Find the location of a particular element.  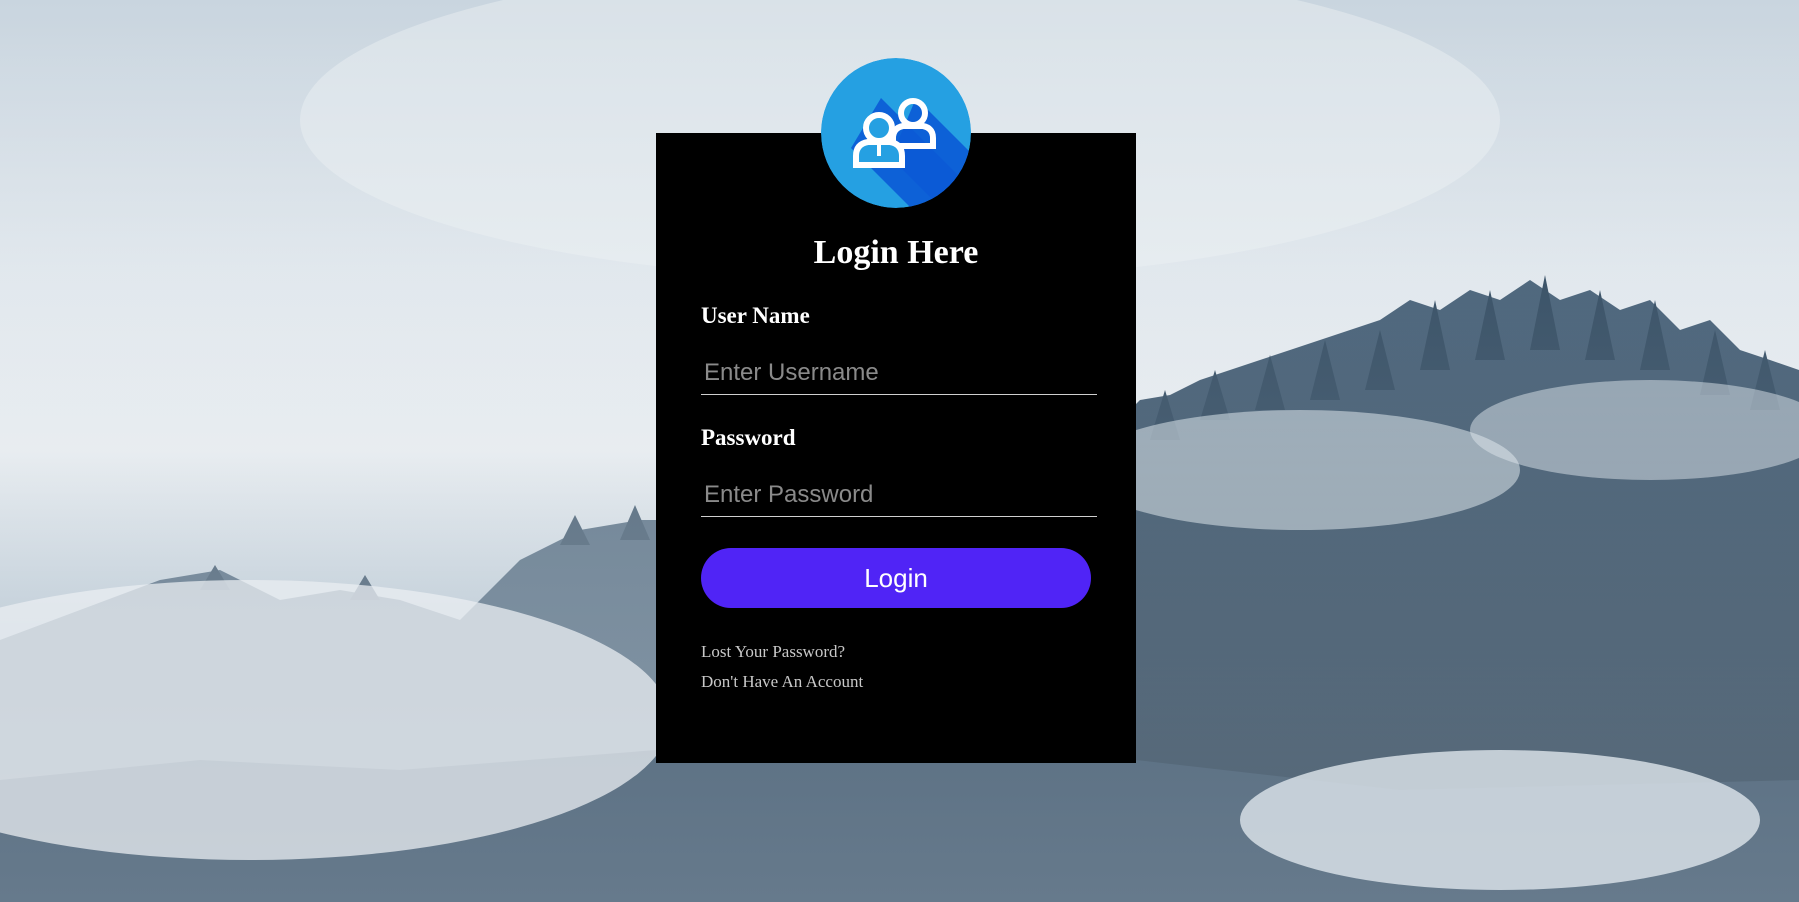

signup-link: Don't Have An Account is located at coordinates (782, 682).